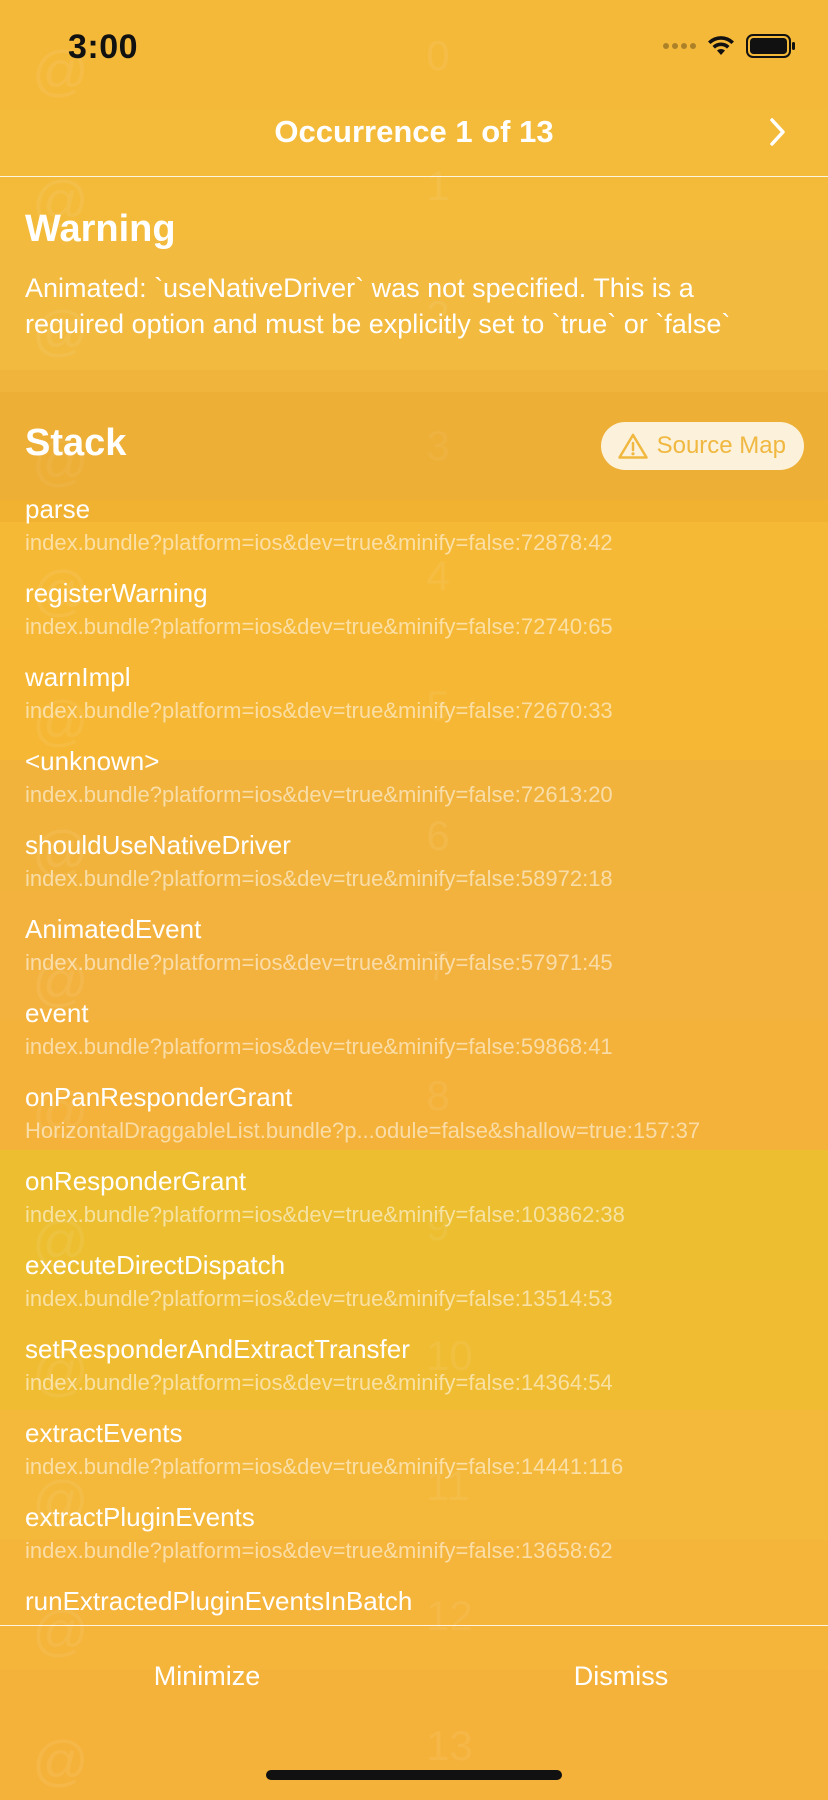 The image size is (828, 1800). Describe the element at coordinates (155, 1265) in the screenshot. I see `stack-frame-method: executeDirectDispatch` at that location.